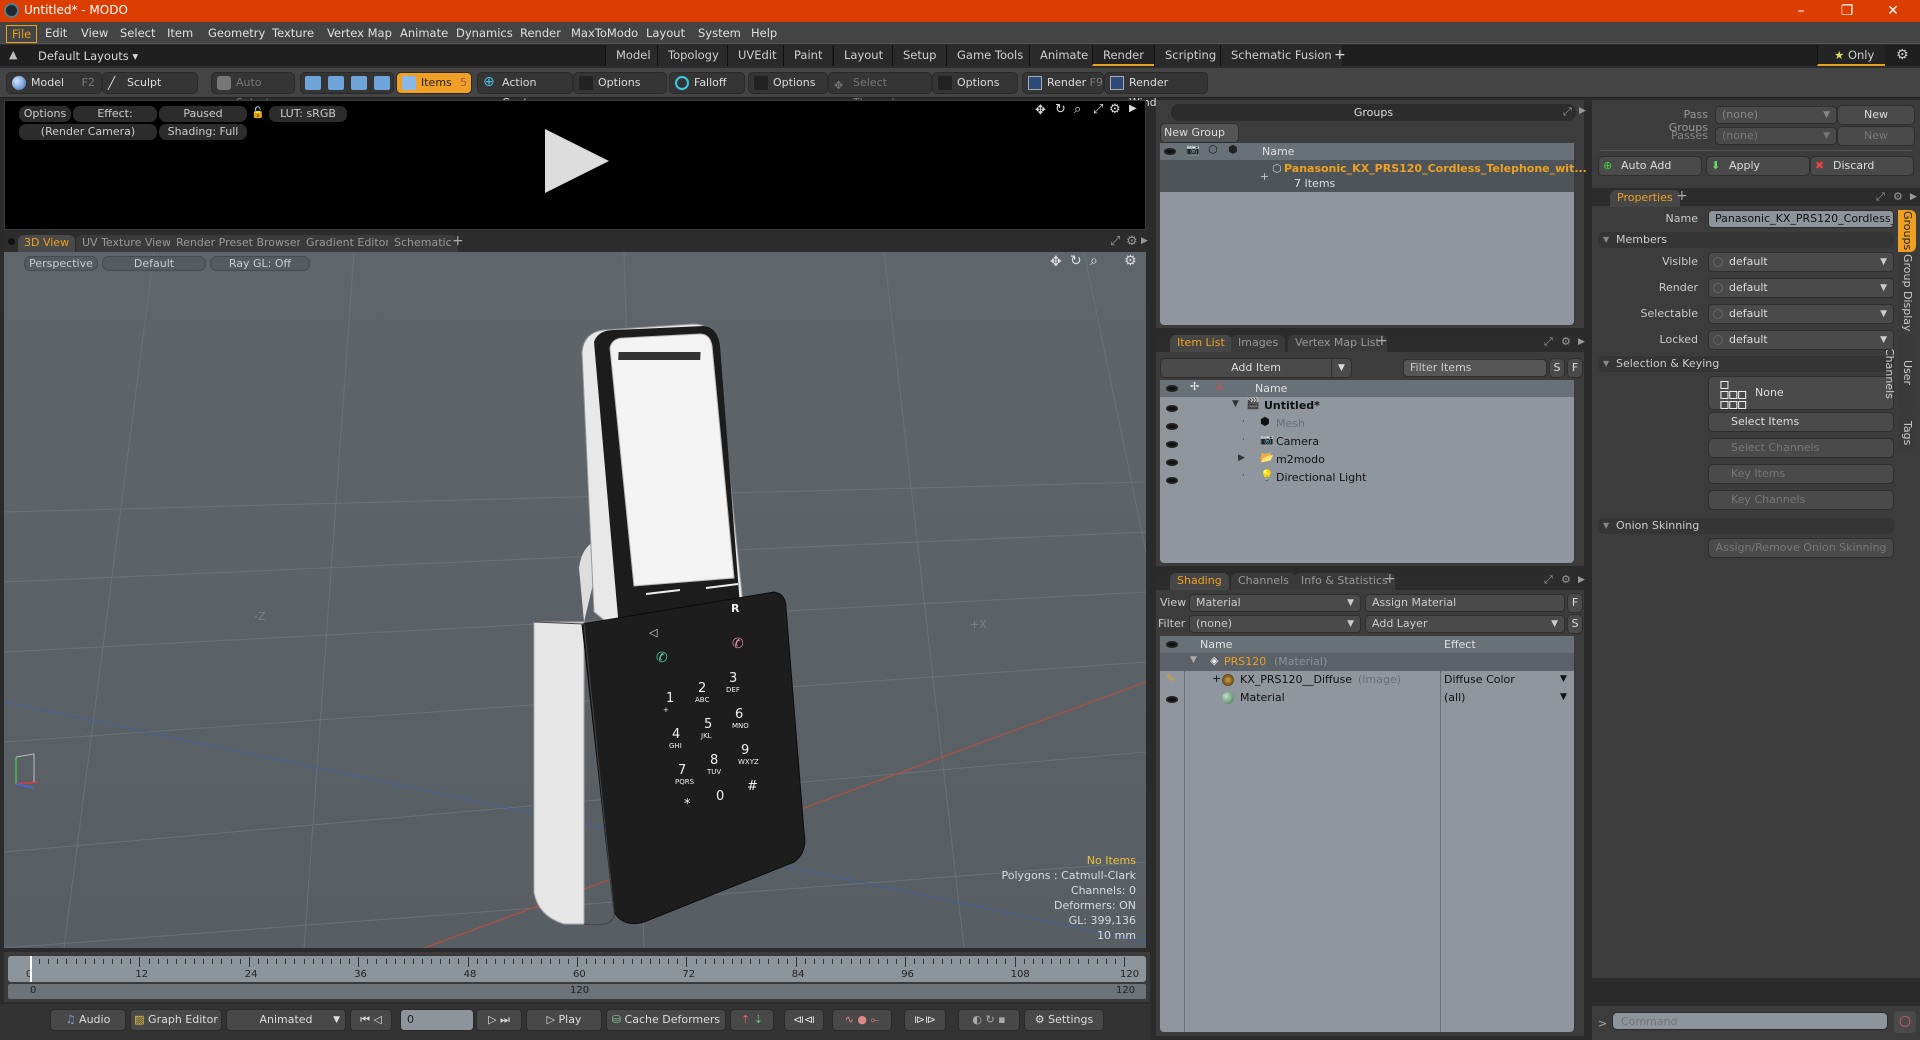 The width and height of the screenshot is (1920, 1040). Describe the element at coordinates (1201, 343) in the screenshot. I see `tab-item-list: Item List` at that location.